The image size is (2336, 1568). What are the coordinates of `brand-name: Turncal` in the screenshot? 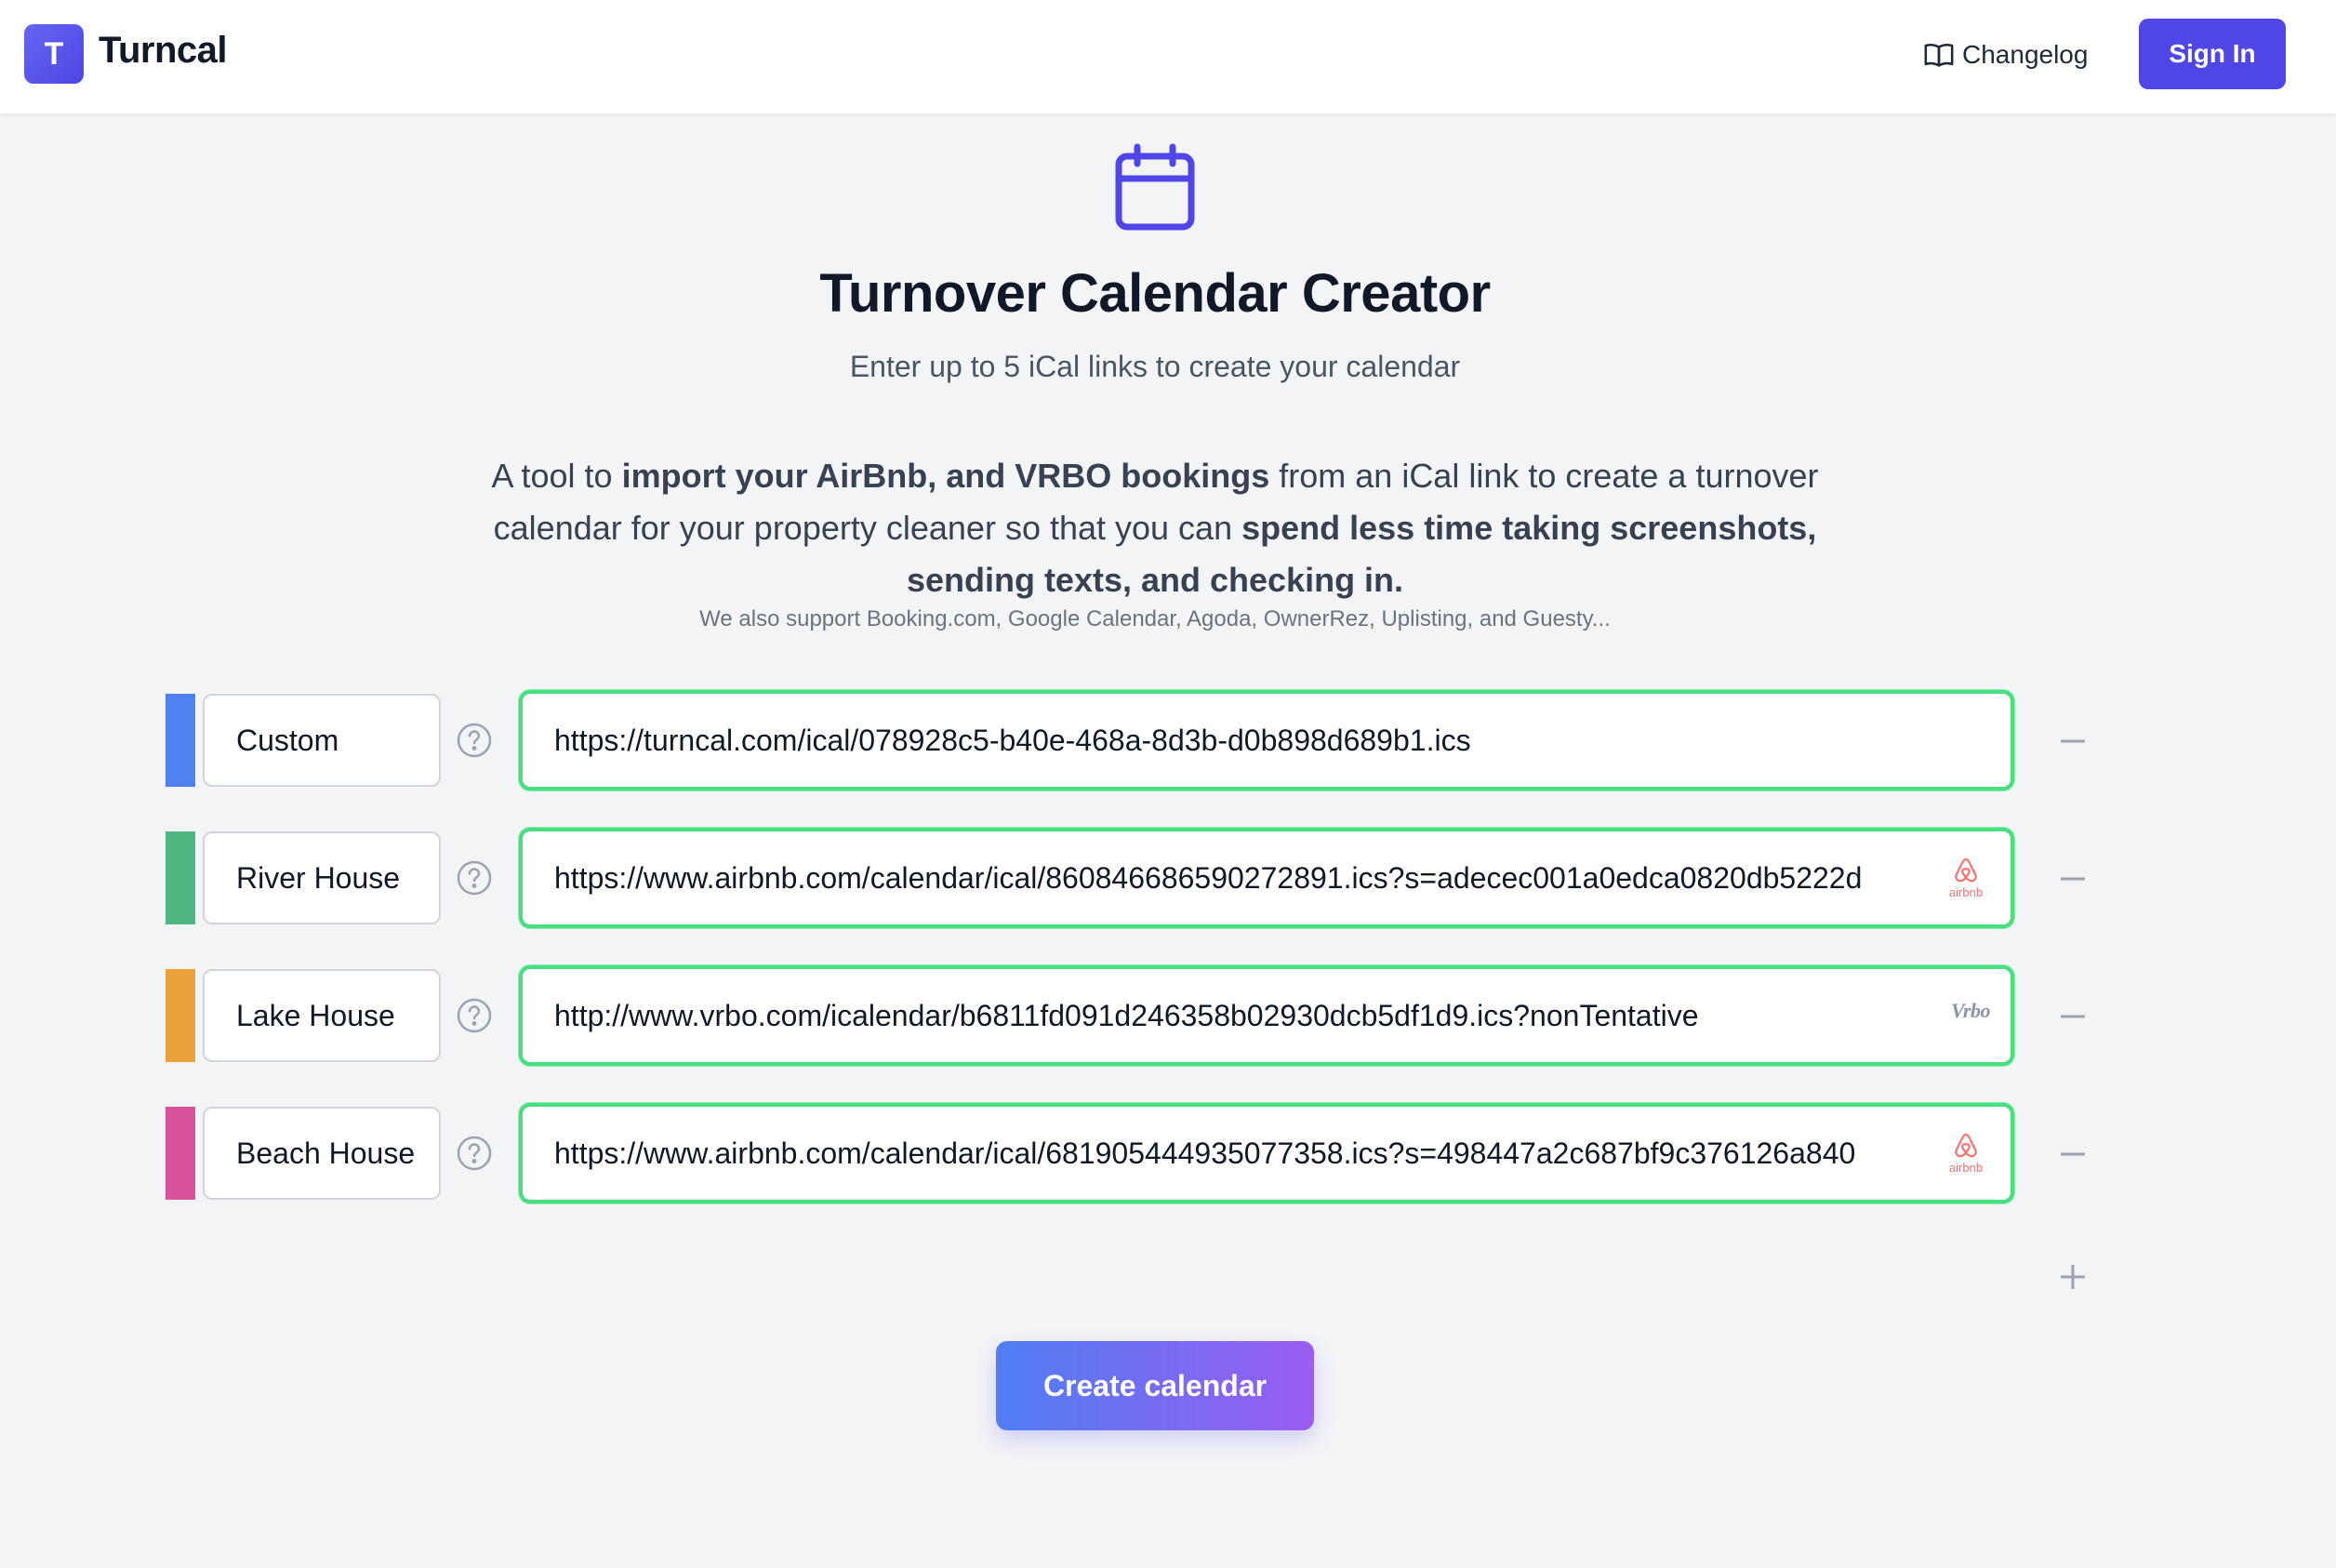 It's located at (164, 51).